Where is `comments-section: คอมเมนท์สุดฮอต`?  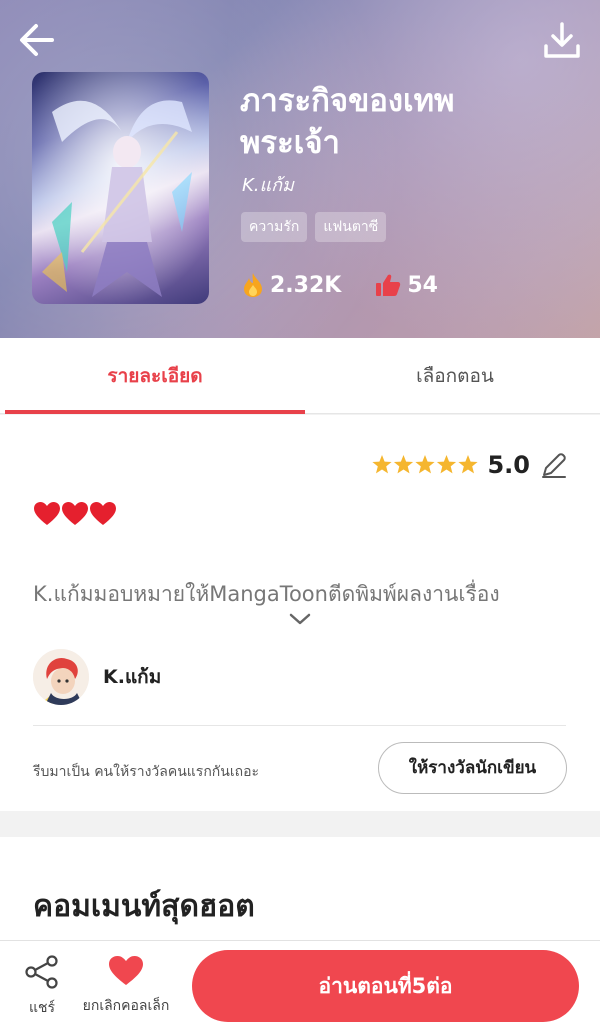 comments-section: คอมเมนท์สุดฮอต is located at coordinates (300, 892).